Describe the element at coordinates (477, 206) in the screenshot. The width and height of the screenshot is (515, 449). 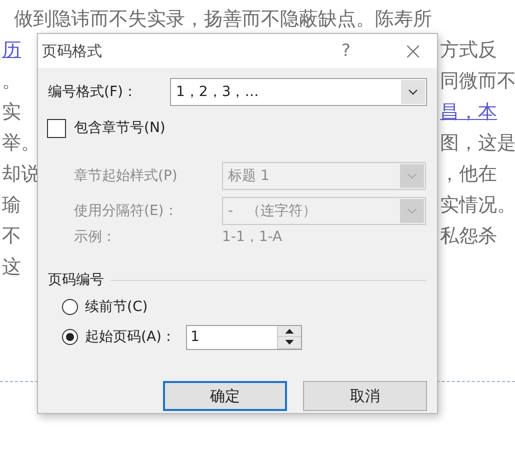
I see `document-text: 实情况。` at that location.